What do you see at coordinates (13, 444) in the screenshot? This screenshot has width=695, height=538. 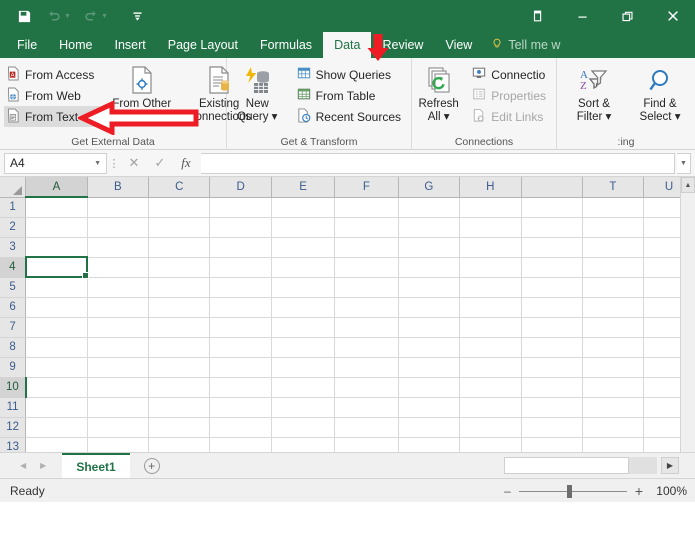 I see `row-header-13: 13` at bounding box center [13, 444].